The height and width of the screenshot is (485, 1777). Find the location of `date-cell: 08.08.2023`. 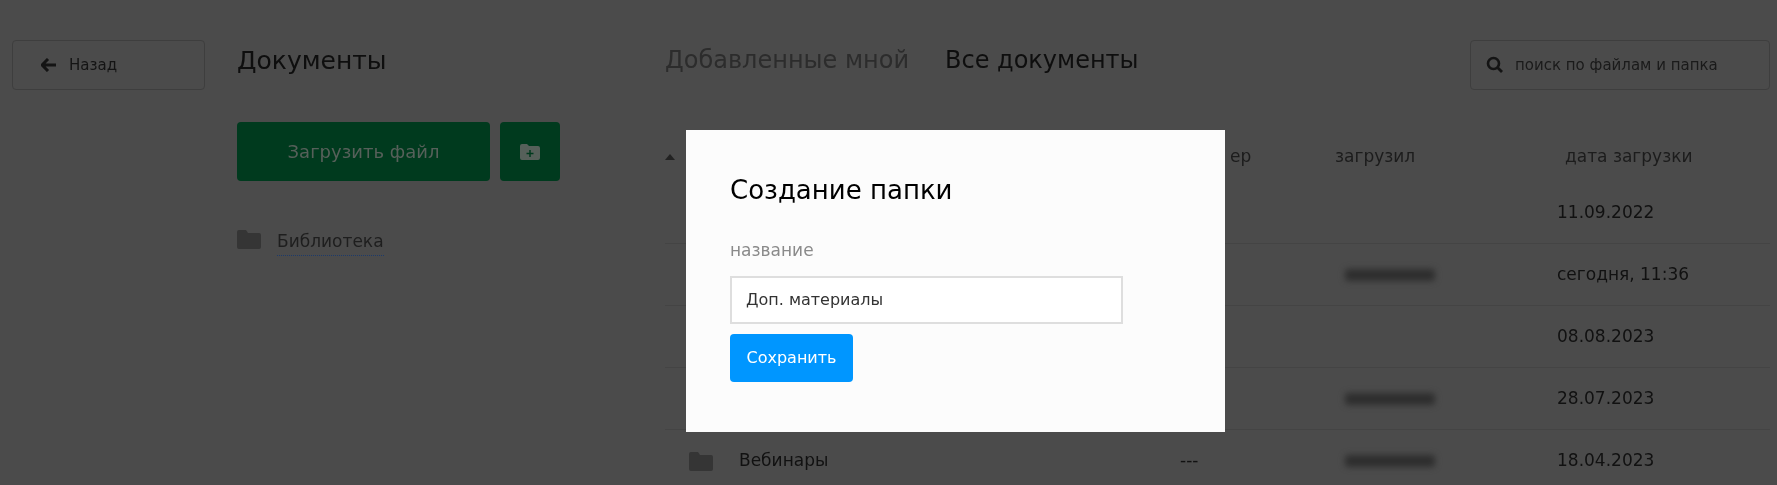

date-cell: 08.08.2023 is located at coordinates (1606, 335).